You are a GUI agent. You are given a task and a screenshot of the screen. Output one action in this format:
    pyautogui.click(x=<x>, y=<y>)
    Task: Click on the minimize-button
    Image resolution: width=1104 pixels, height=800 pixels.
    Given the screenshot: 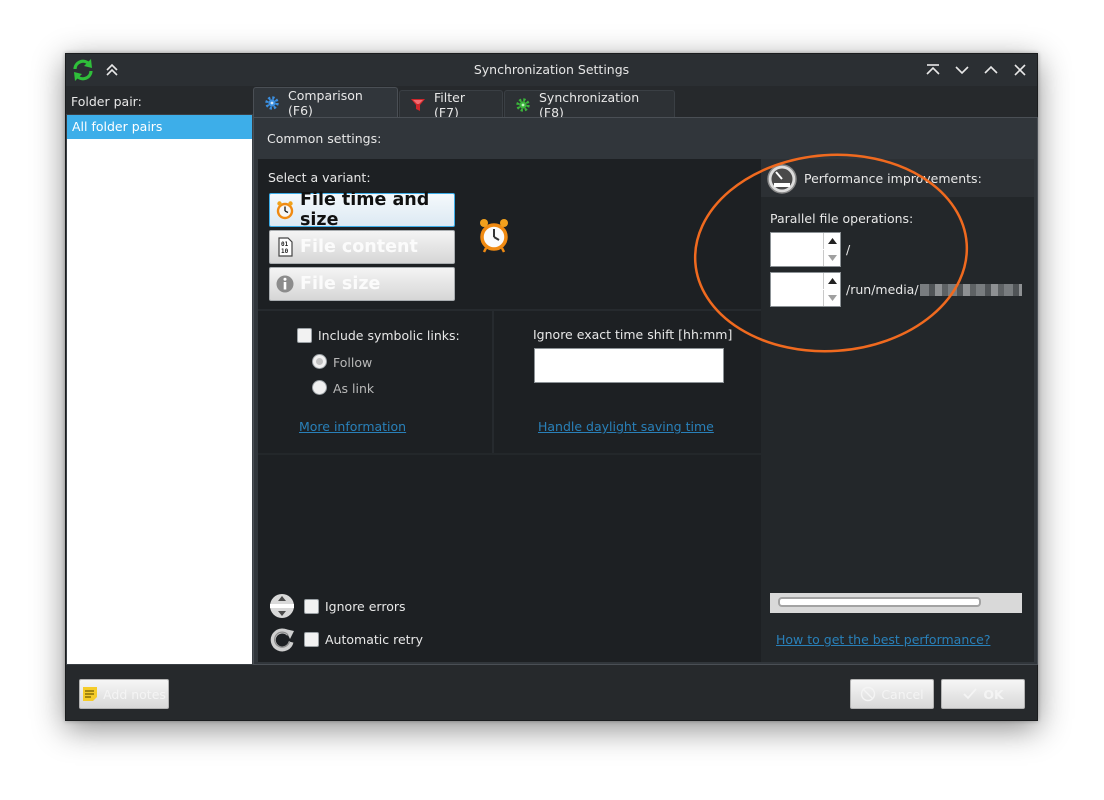 What is the action you would take?
    pyautogui.click(x=962, y=70)
    